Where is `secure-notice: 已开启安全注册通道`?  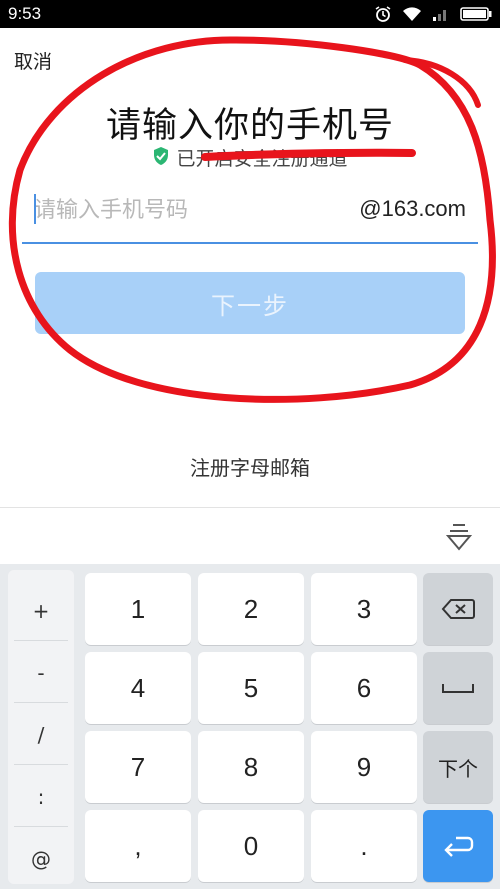
secure-notice: 已开启安全注册通道 is located at coordinates (250, 157).